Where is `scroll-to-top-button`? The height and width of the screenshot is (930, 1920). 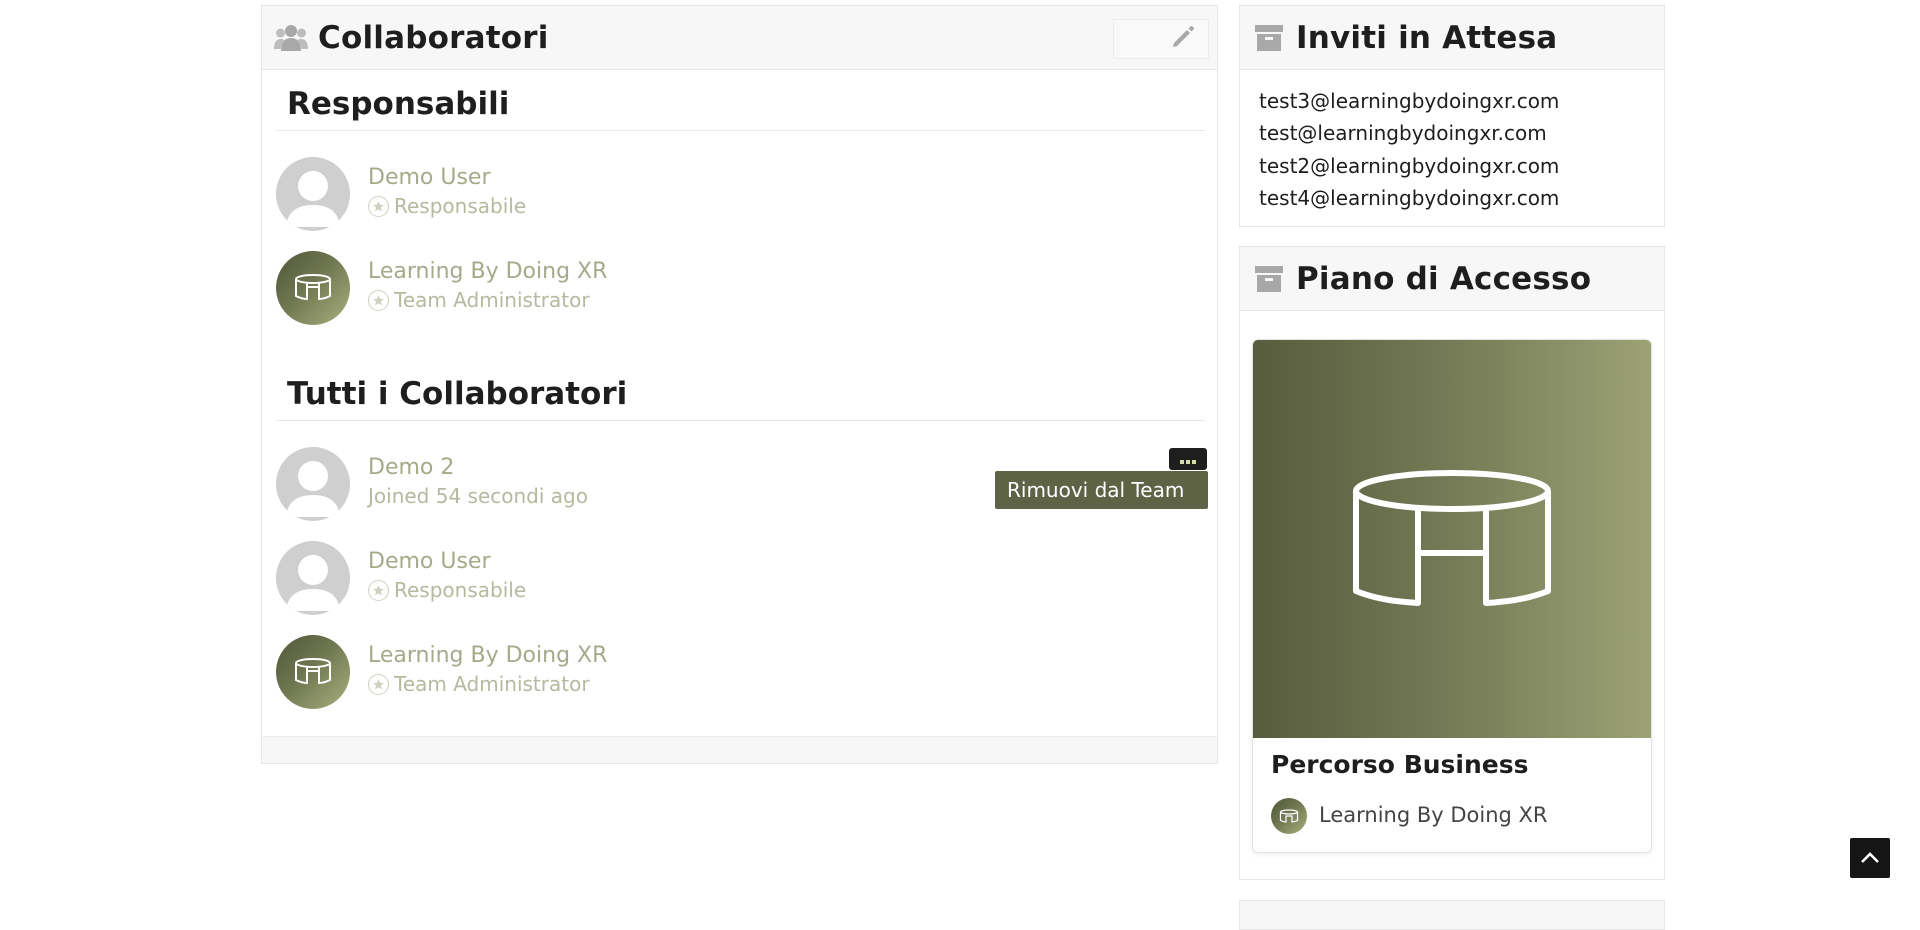 scroll-to-top-button is located at coordinates (1870, 858).